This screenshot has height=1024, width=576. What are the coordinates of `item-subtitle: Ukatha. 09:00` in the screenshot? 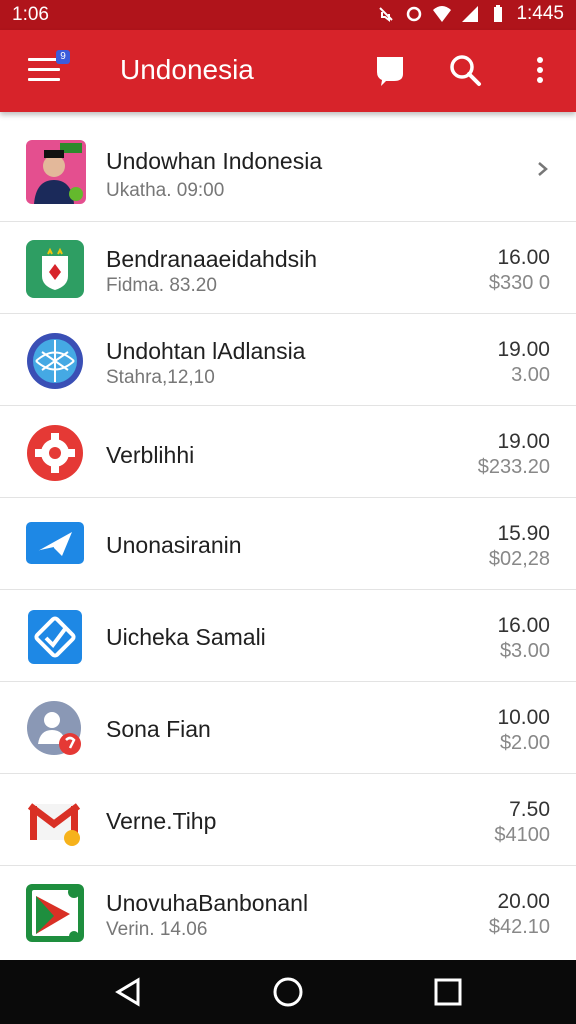 It's located at (165, 190).